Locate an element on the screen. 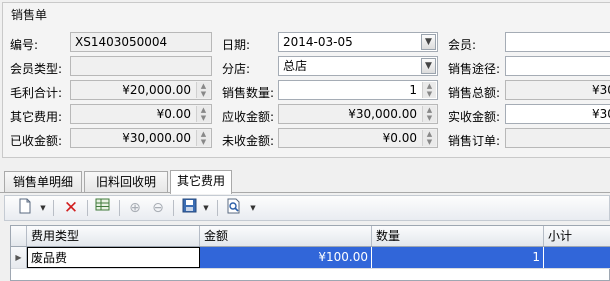 The width and height of the screenshot is (610, 281). tab-label: 销售单明细 is located at coordinates (42, 182).